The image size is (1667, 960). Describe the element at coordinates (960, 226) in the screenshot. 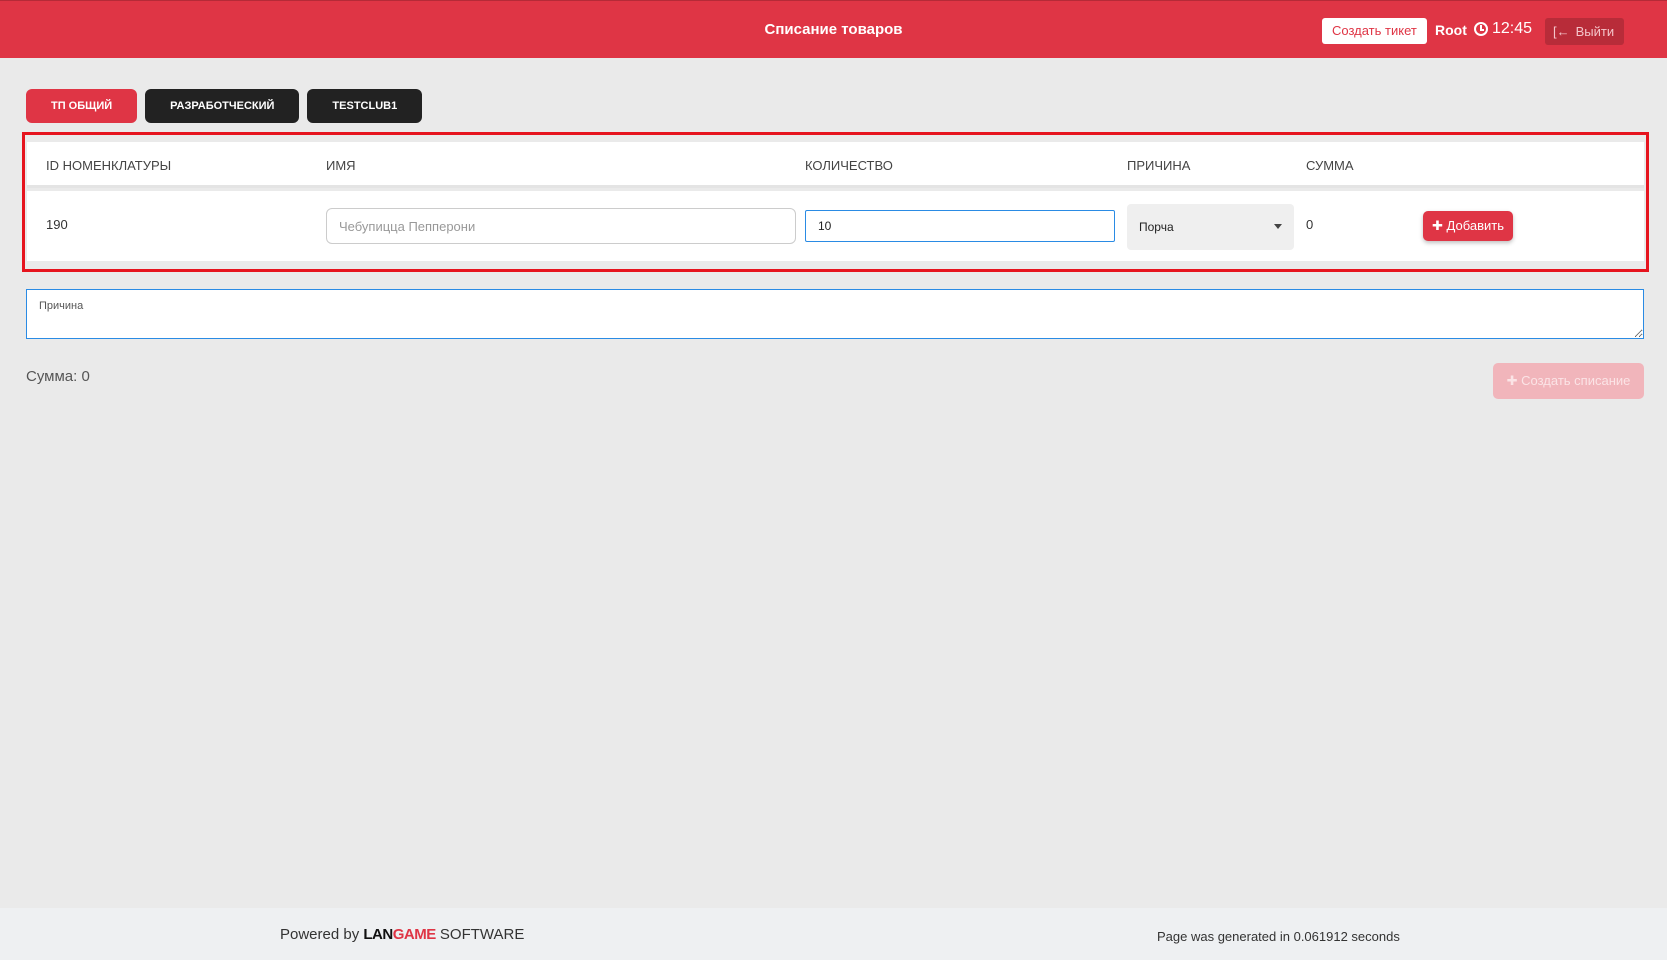

I see `quantity-input` at that location.